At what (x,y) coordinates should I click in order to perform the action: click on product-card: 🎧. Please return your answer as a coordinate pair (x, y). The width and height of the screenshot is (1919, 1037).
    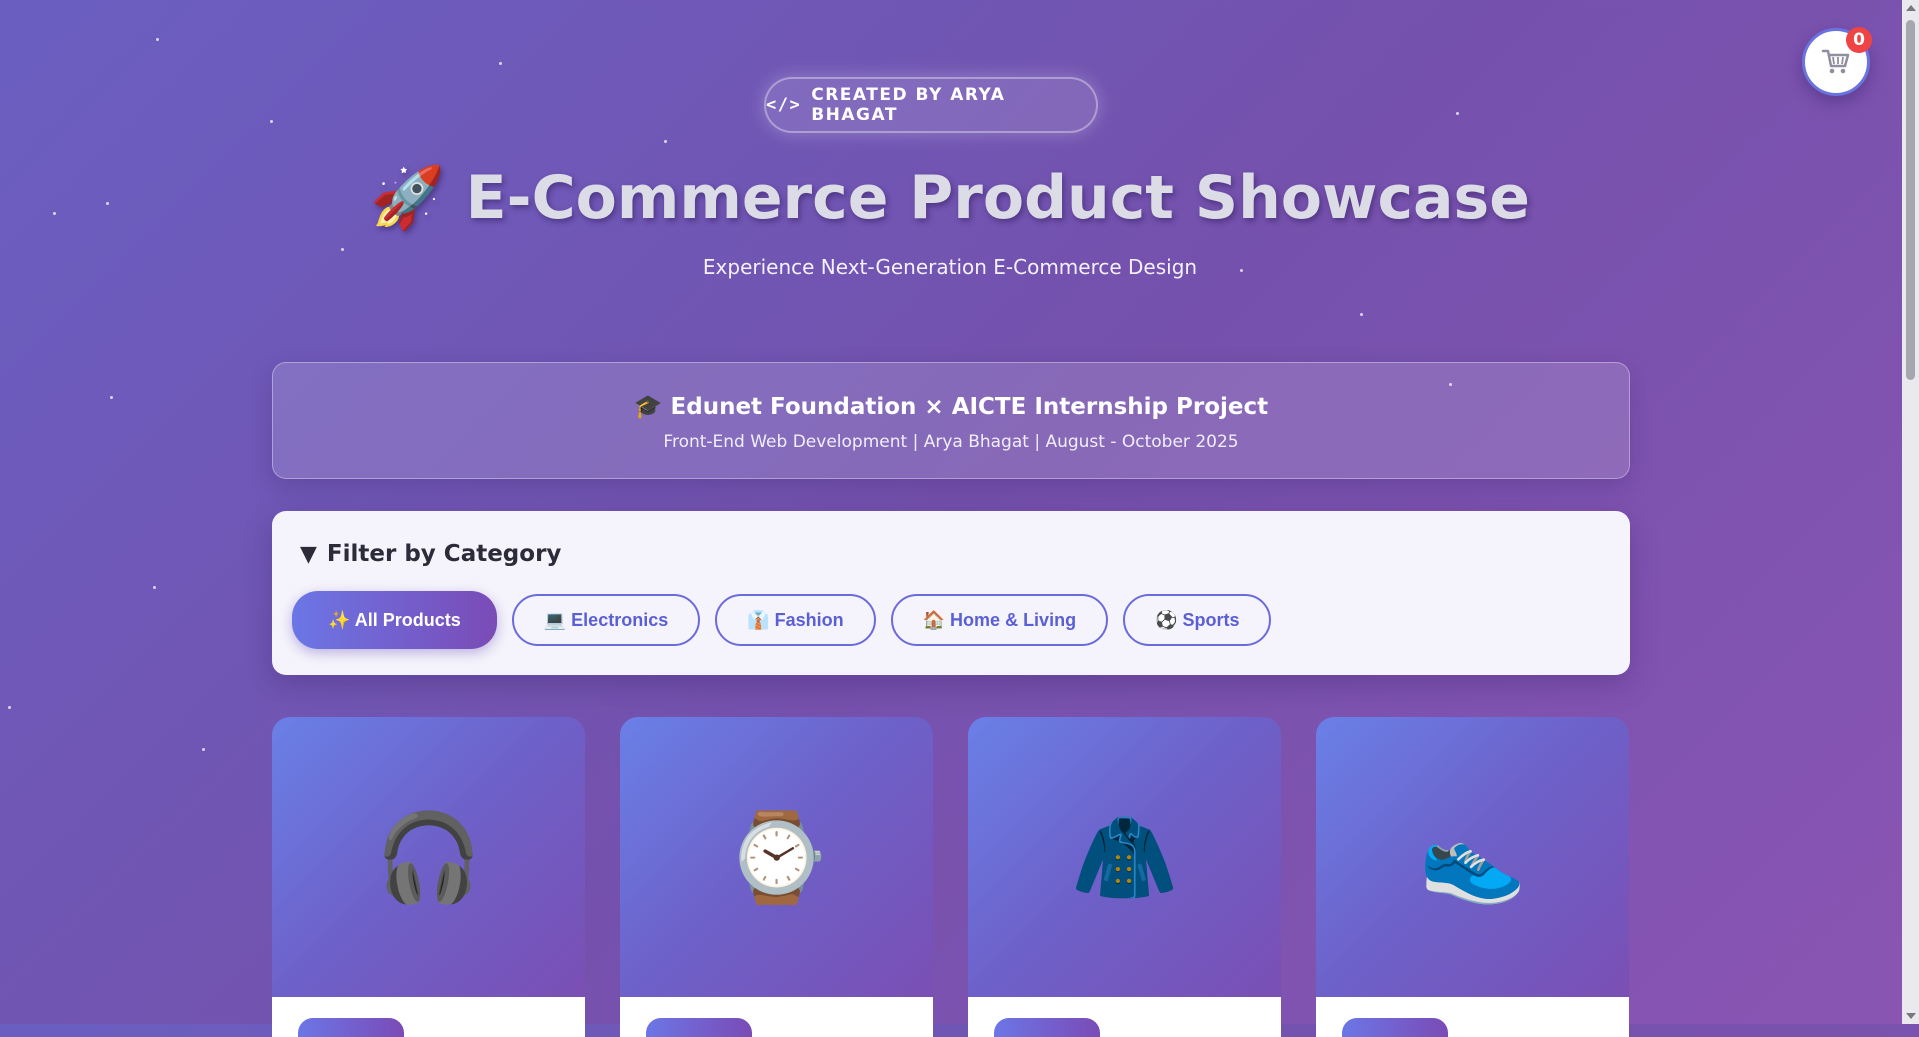
    Looking at the image, I should click on (428, 877).